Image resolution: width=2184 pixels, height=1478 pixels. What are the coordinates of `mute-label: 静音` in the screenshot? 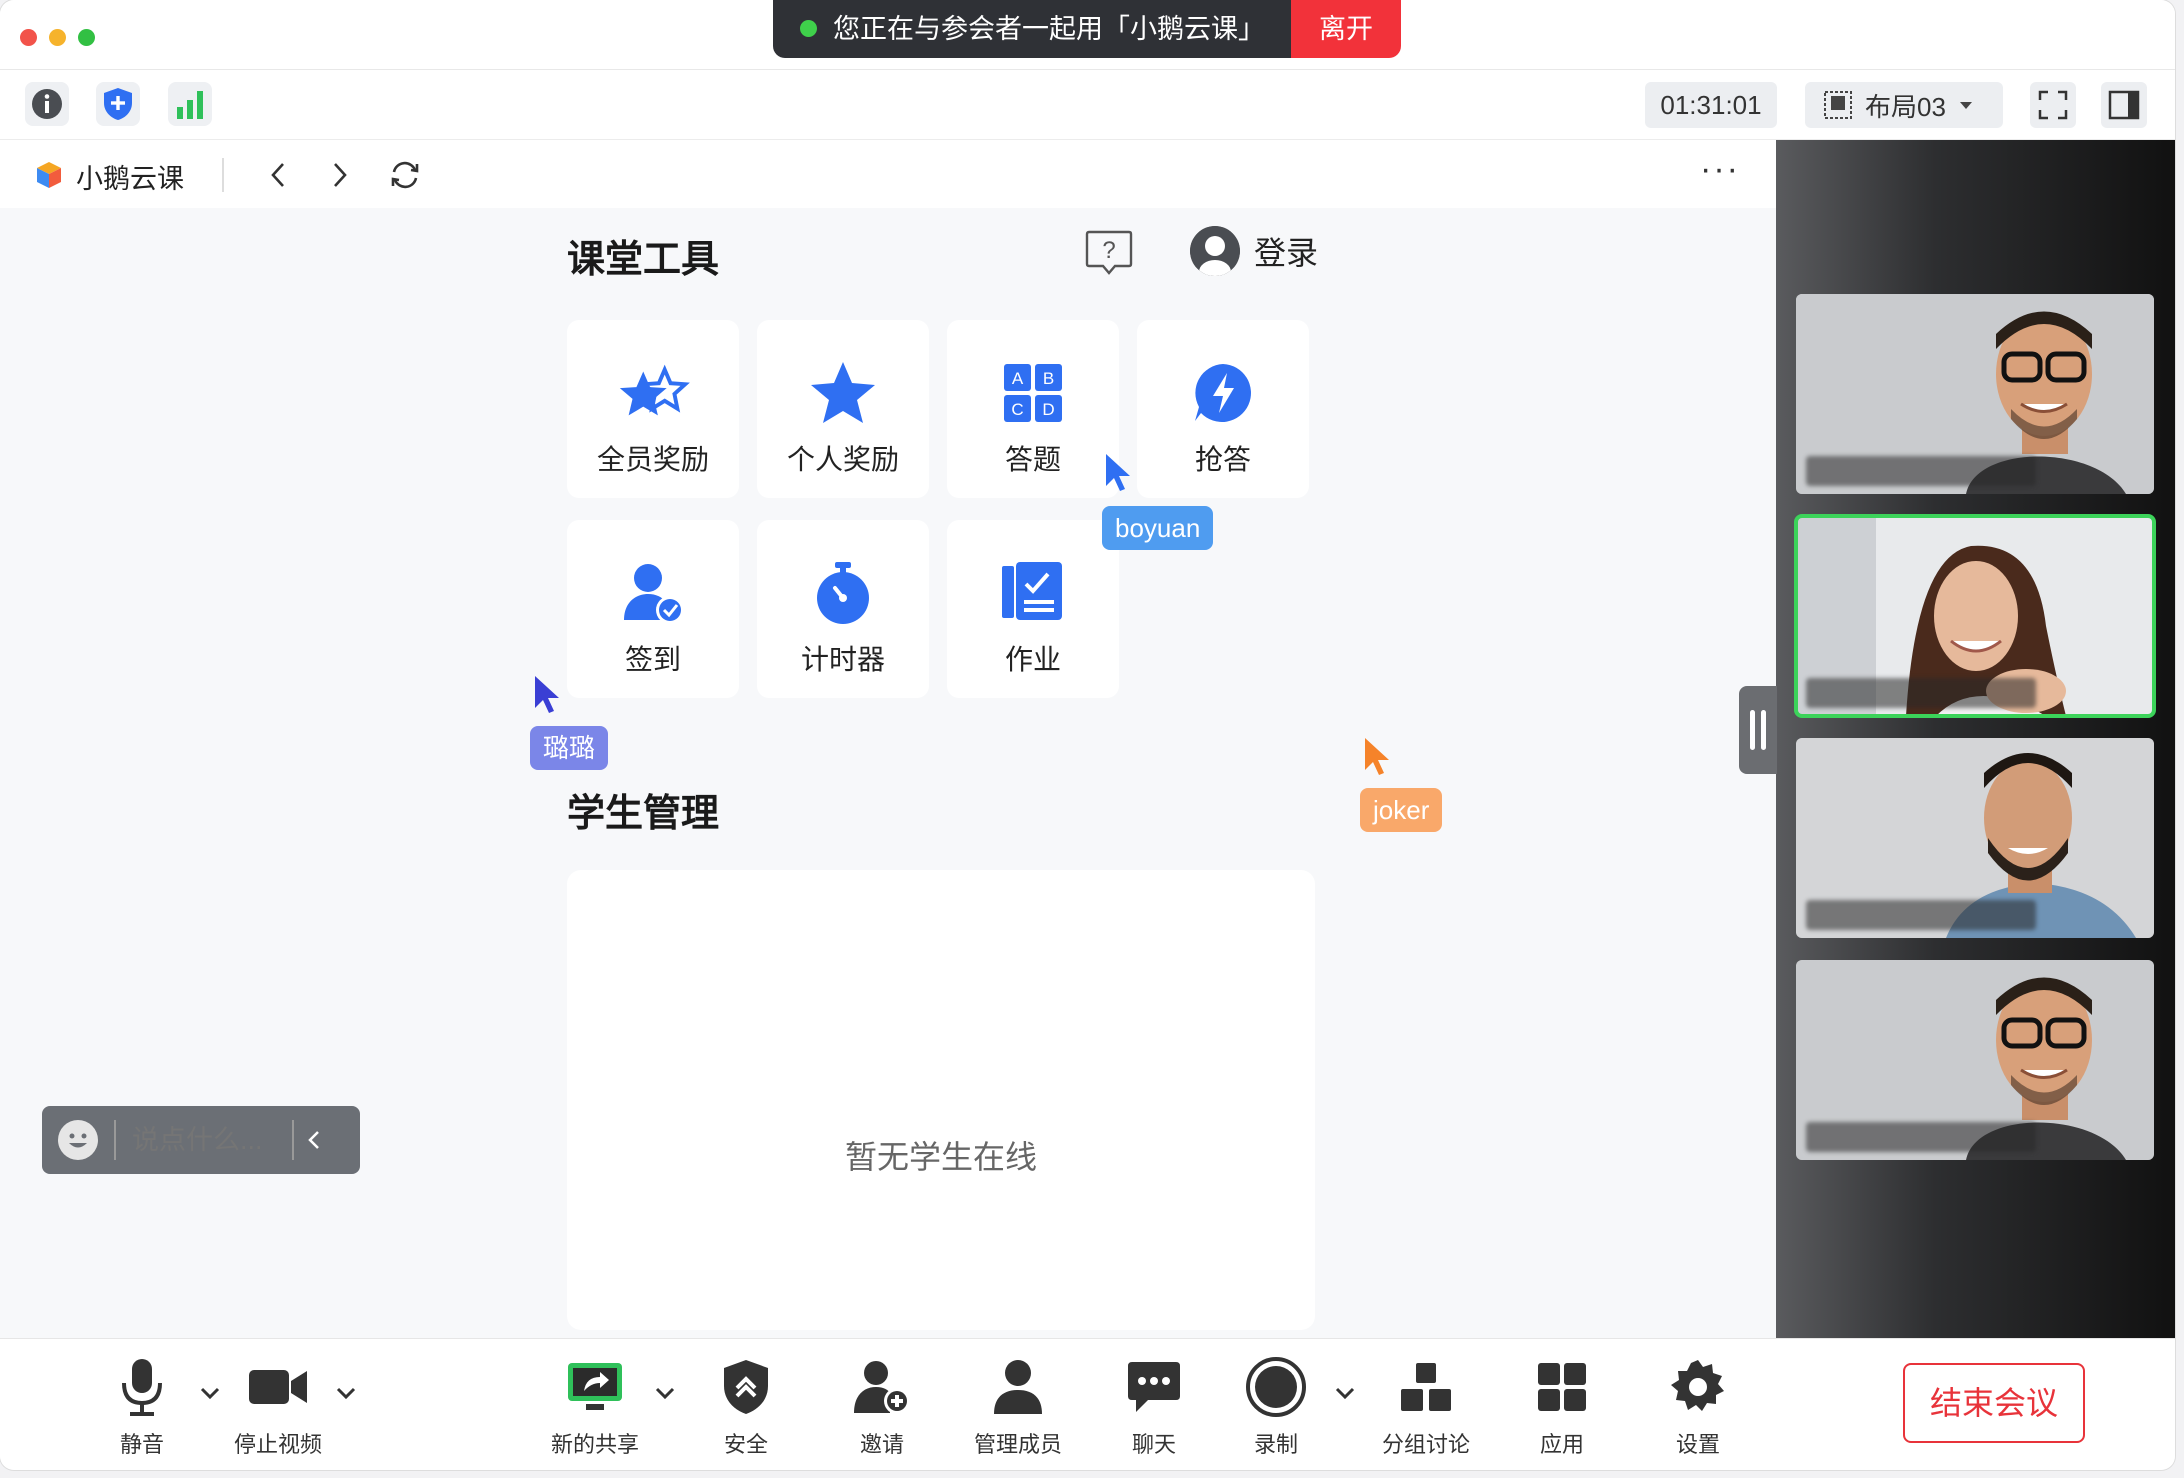 It's located at (141, 1444).